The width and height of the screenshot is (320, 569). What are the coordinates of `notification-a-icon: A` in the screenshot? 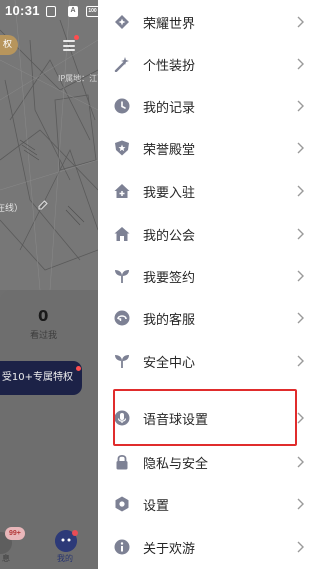 It's located at (73, 11).